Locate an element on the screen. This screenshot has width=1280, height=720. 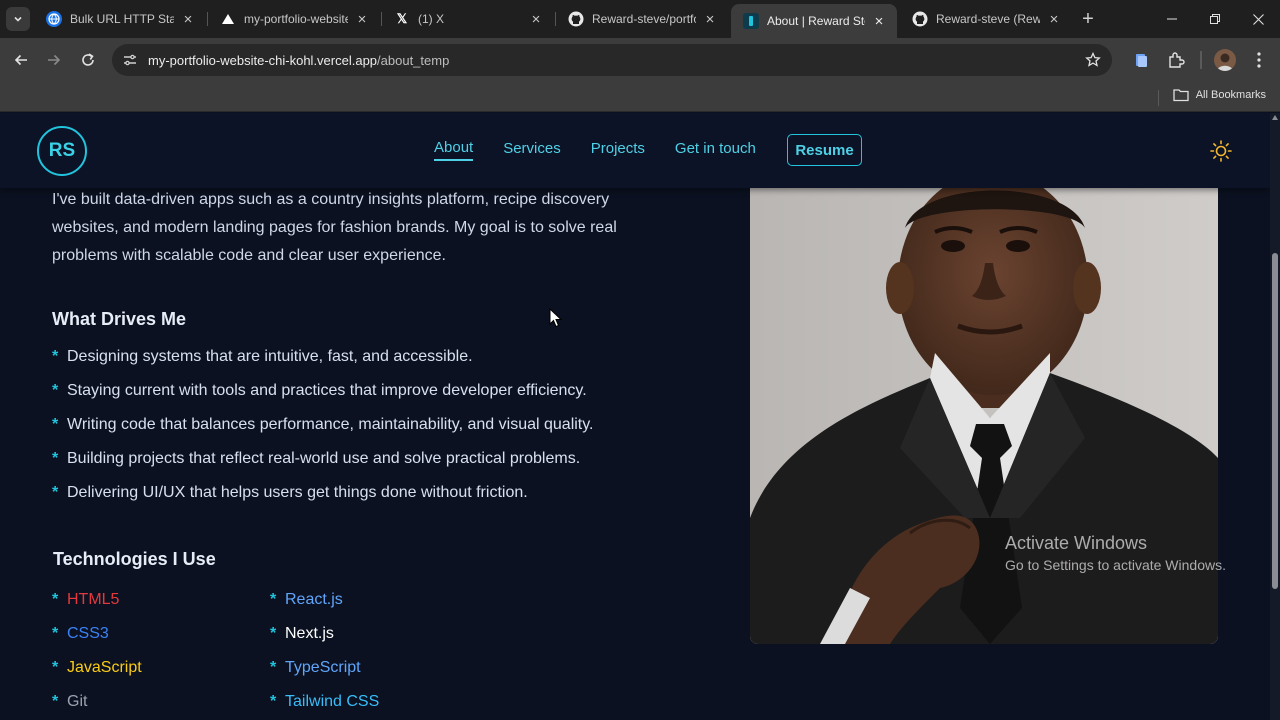
site-favicon is located at coordinates (751, 21).